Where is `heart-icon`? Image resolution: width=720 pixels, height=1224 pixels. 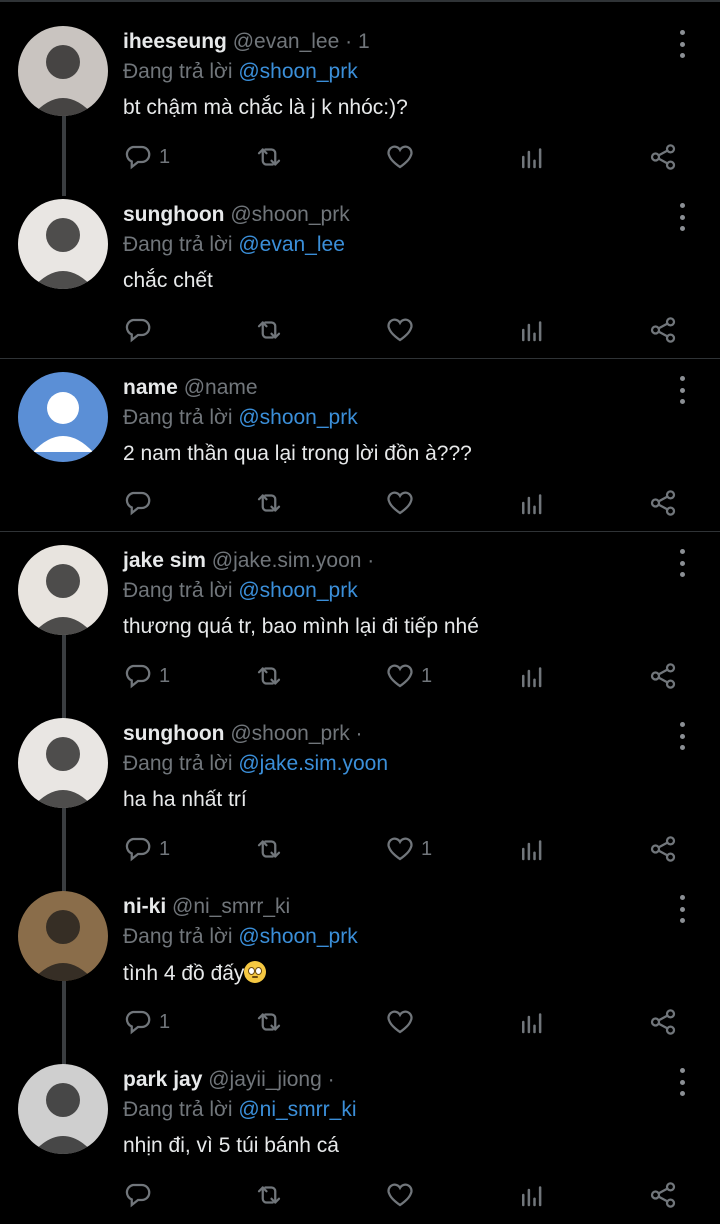
heart-icon is located at coordinates (400, 1022).